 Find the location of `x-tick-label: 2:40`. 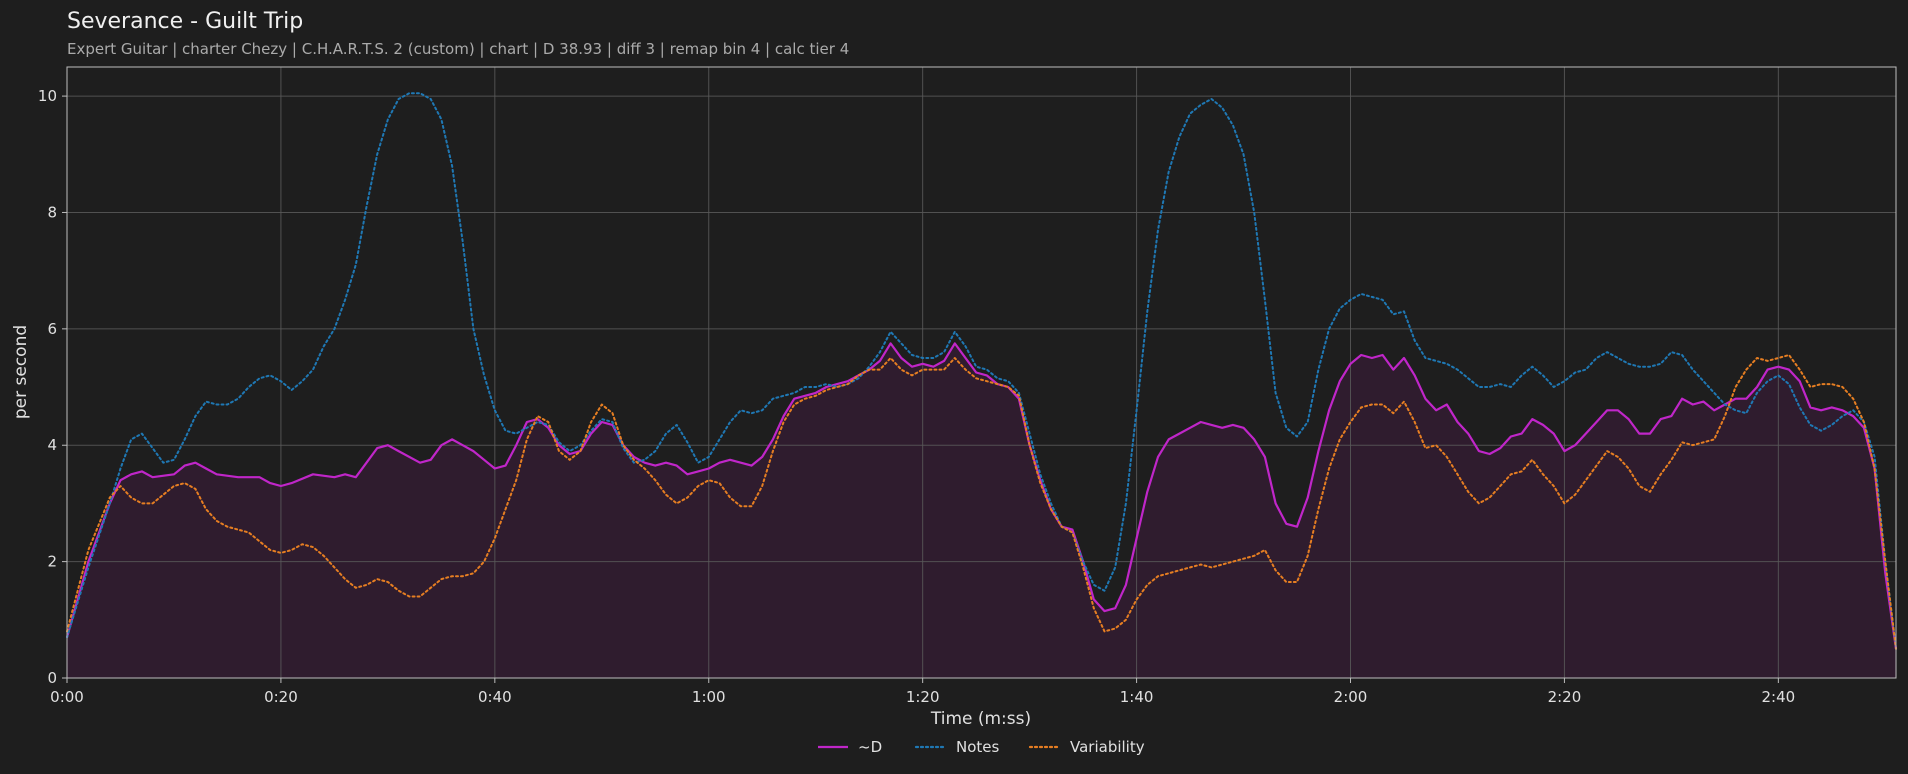

x-tick-label: 2:40 is located at coordinates (1779, 697).